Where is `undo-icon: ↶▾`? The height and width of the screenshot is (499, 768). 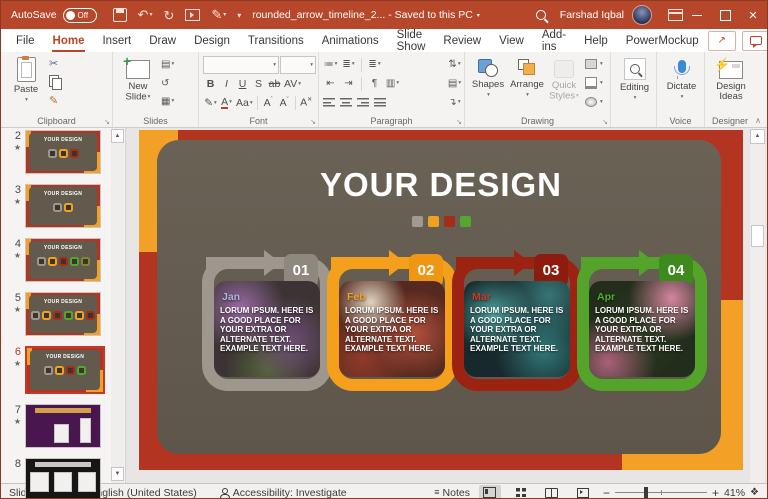 undo-icon: ↶▾ is located at coordinates (145, 15).